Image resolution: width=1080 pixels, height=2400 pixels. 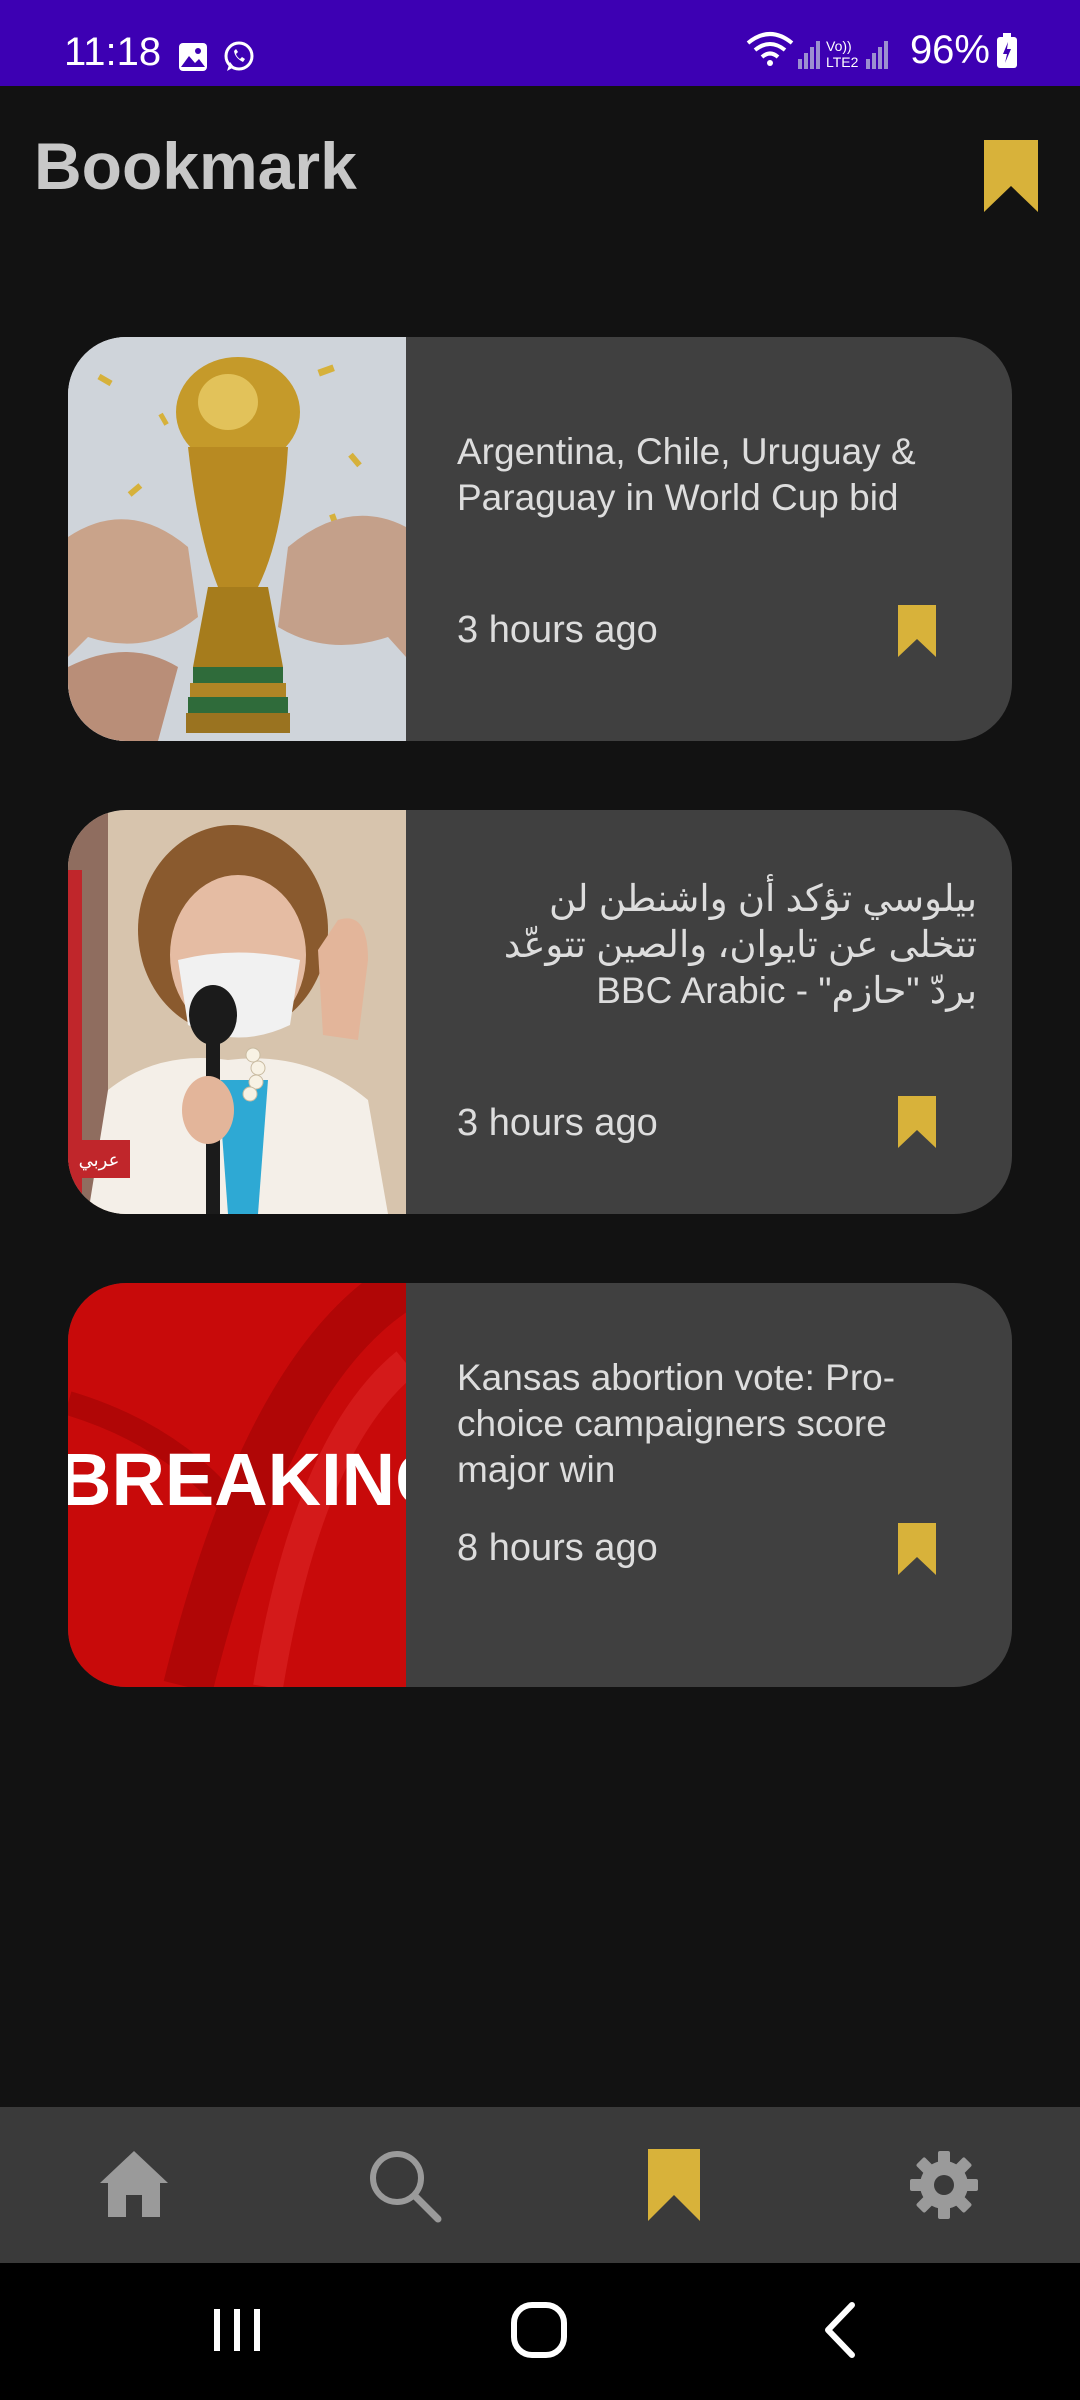 What do you see at coordinates (113, 52) in the screenshot?
I see `status-time: 11:18` at bounding box center [113, 52].